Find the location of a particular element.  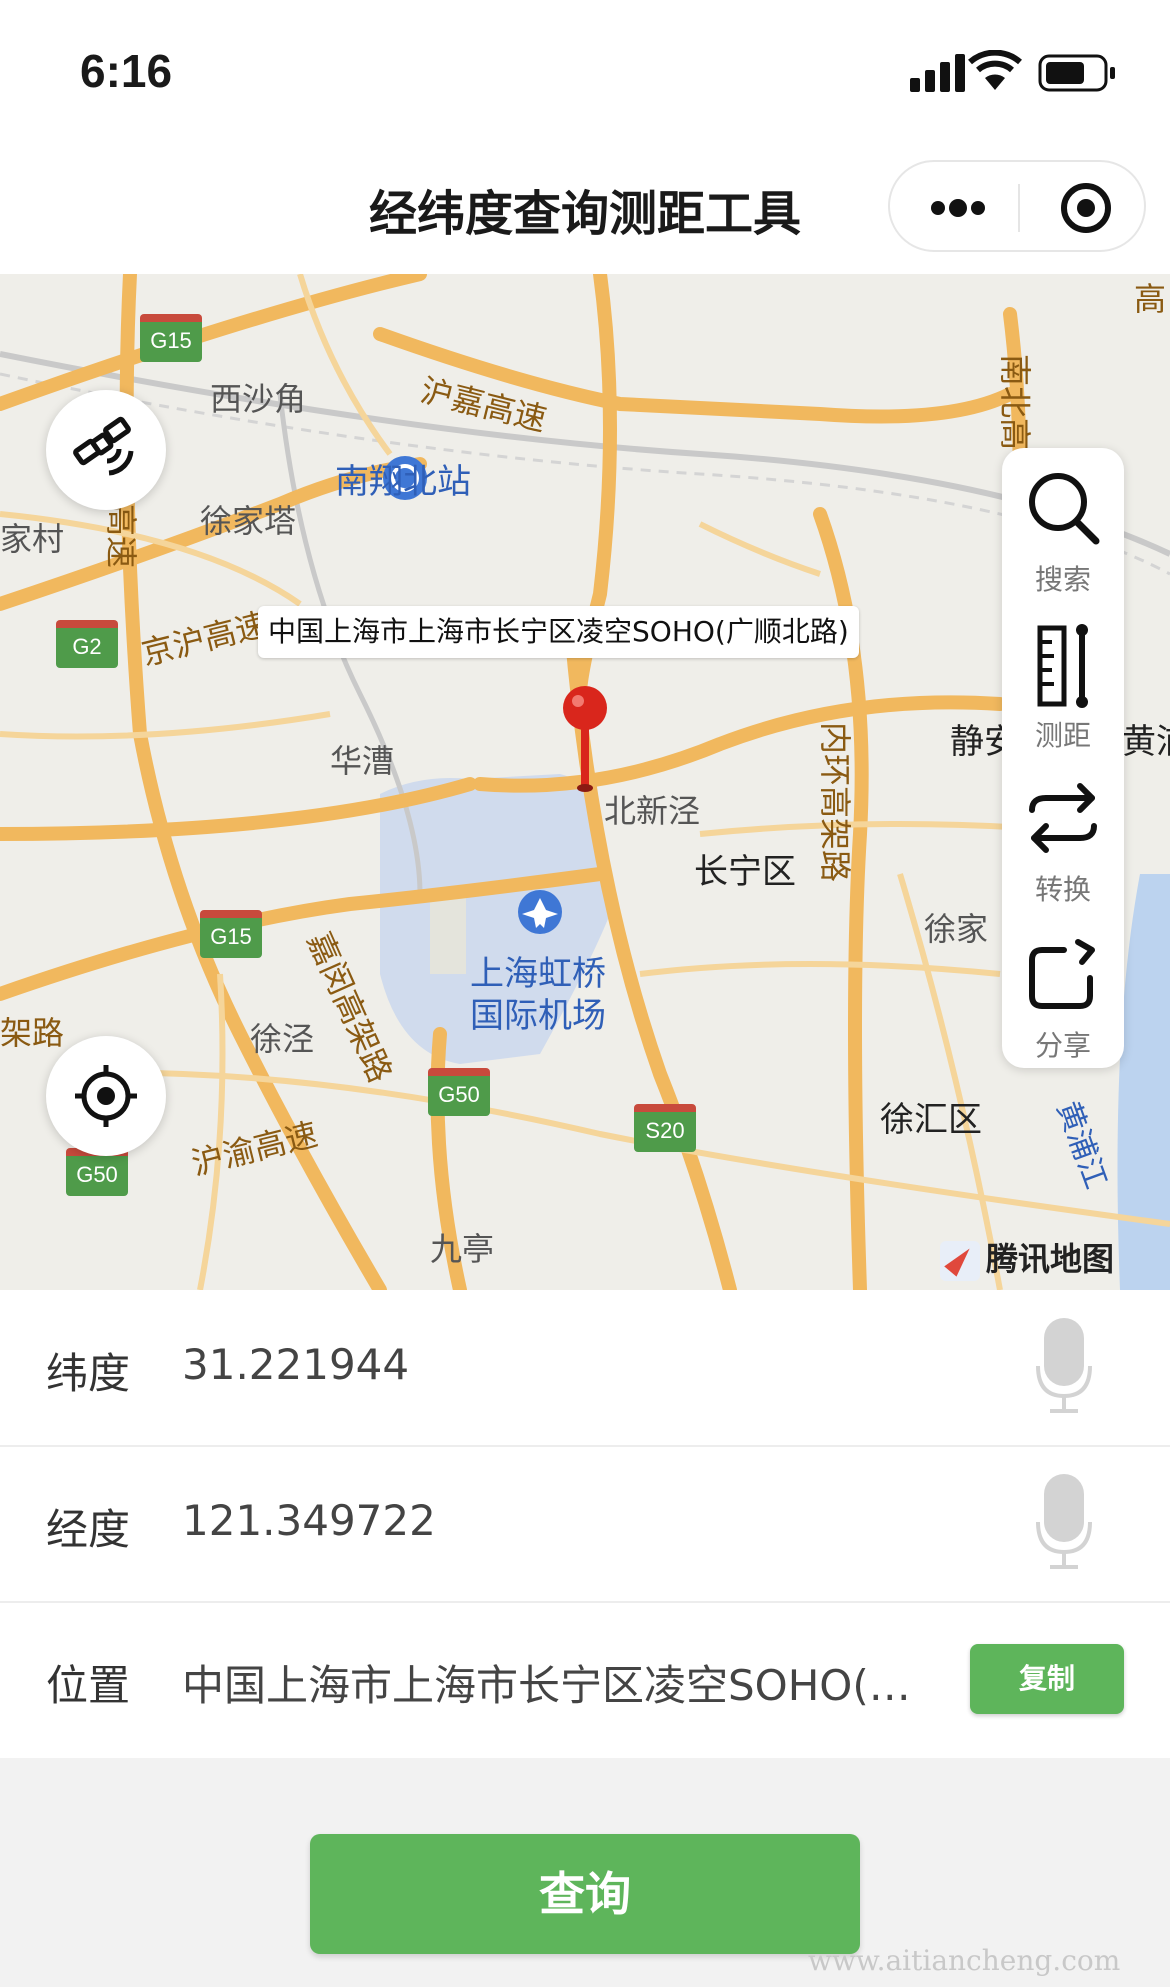

satellite-toggle-button is located at coordinates (106, 450).